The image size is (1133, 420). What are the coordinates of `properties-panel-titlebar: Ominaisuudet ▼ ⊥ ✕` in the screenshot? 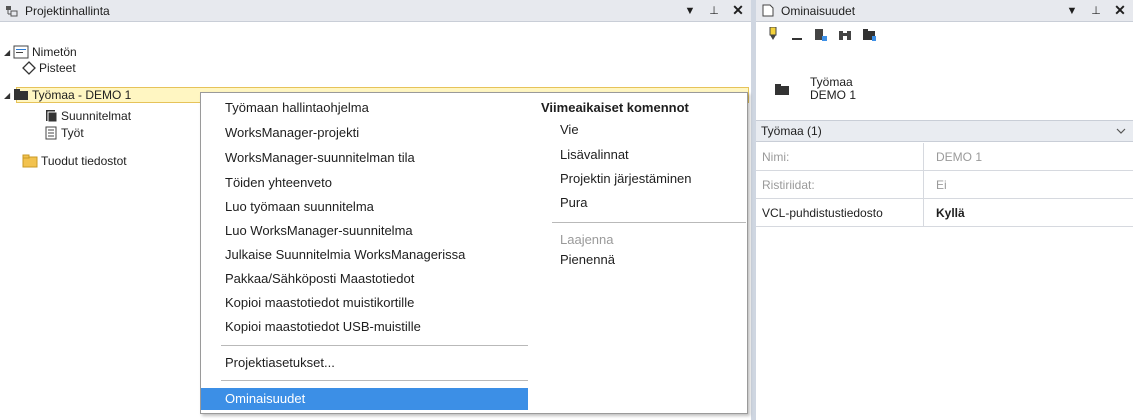 It's located at (944, 11).